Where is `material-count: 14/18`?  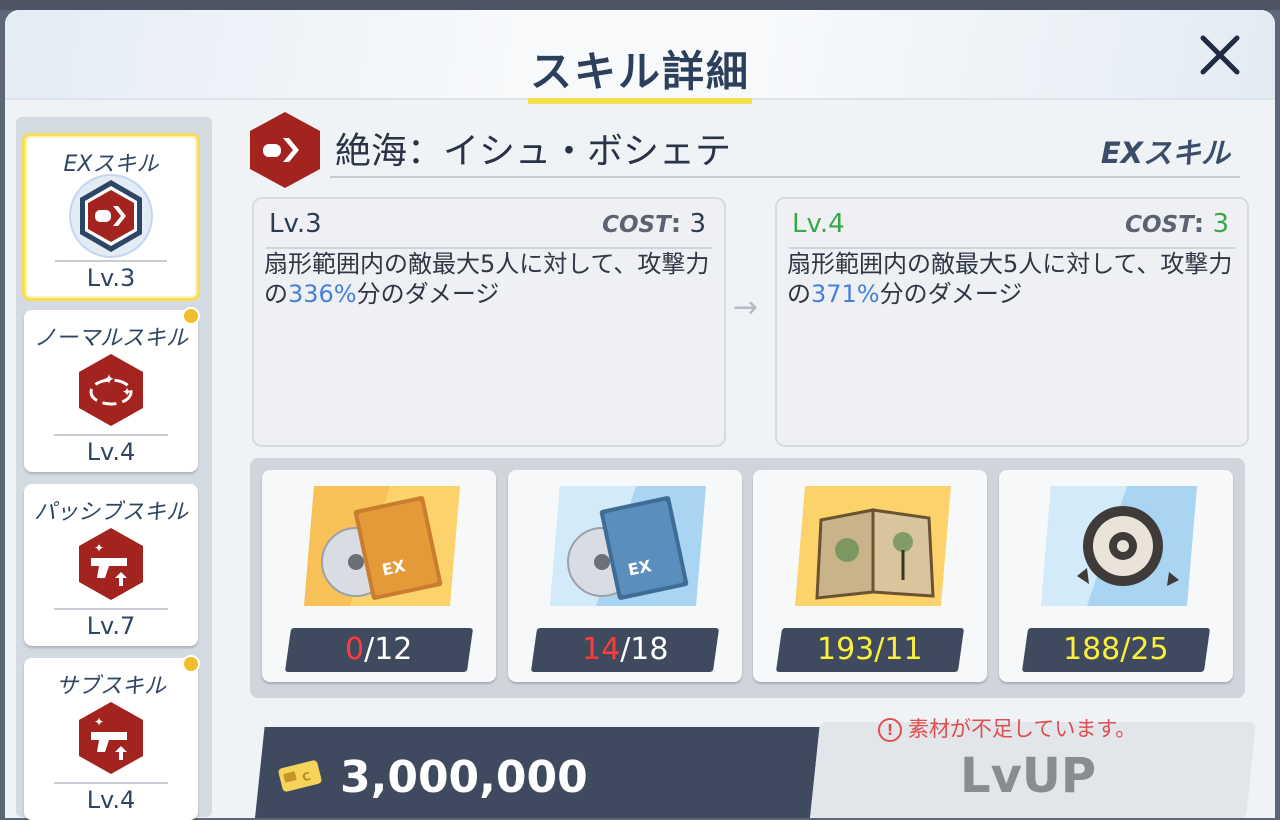 material-count: 14/18 is located at coordinates (625, 650).